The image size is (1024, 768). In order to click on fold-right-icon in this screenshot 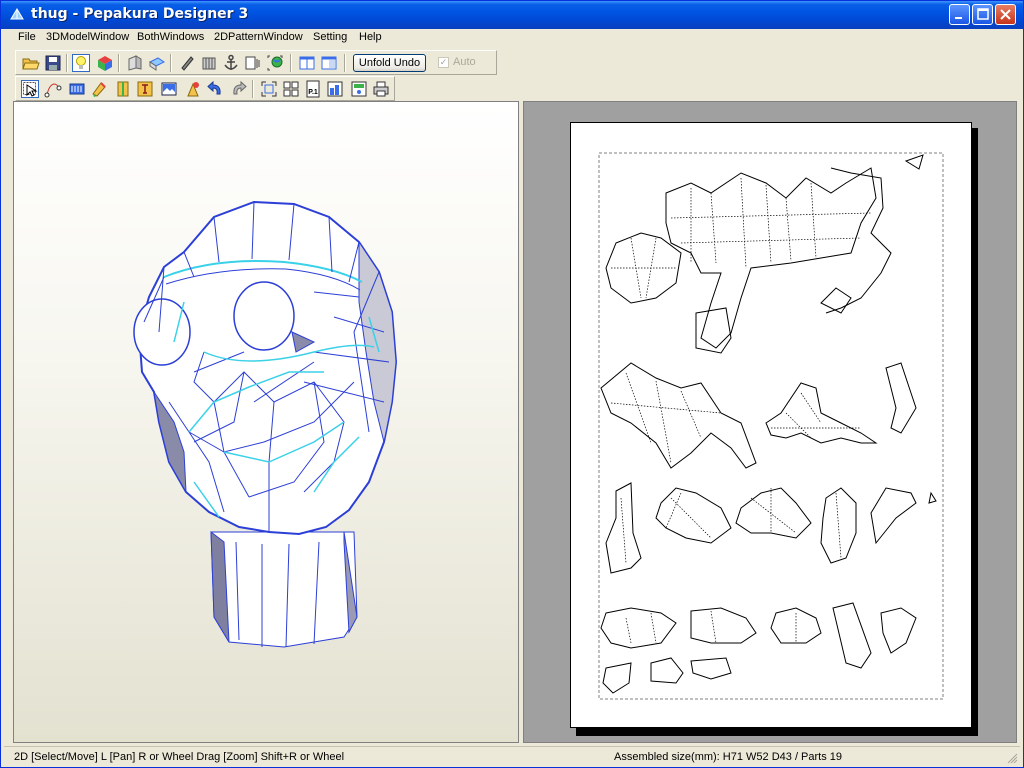, I will do `click(157, 63)`.